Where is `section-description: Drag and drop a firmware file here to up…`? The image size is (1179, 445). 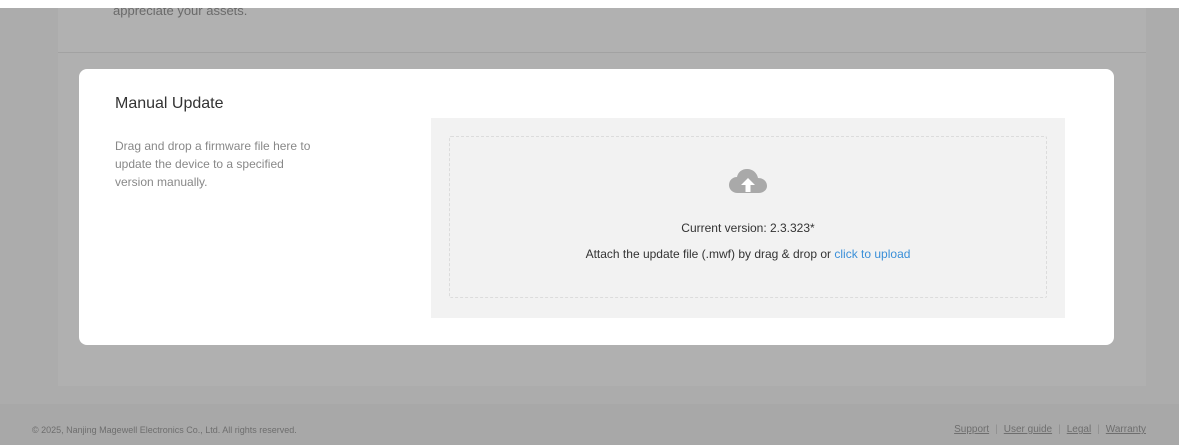
section-description: Drag and drop a firmware file here to up… is located at coordinates (213, 164).